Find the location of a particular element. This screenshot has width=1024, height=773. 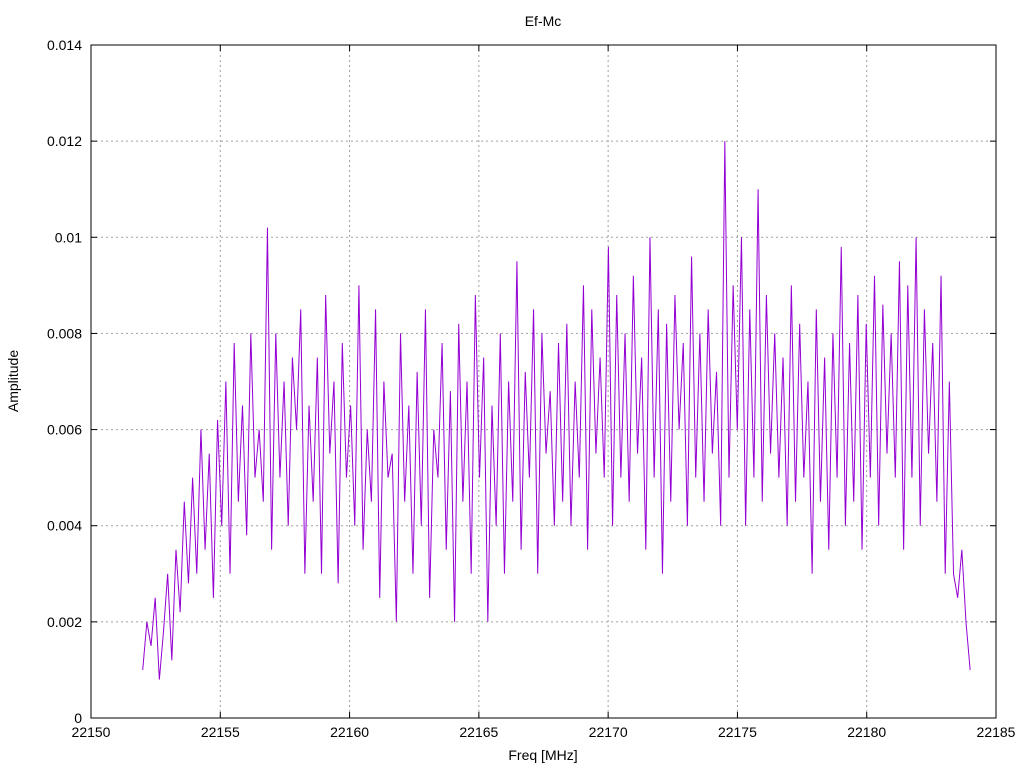

x-tick-label: 22175 is located at coordinates (737, 732).